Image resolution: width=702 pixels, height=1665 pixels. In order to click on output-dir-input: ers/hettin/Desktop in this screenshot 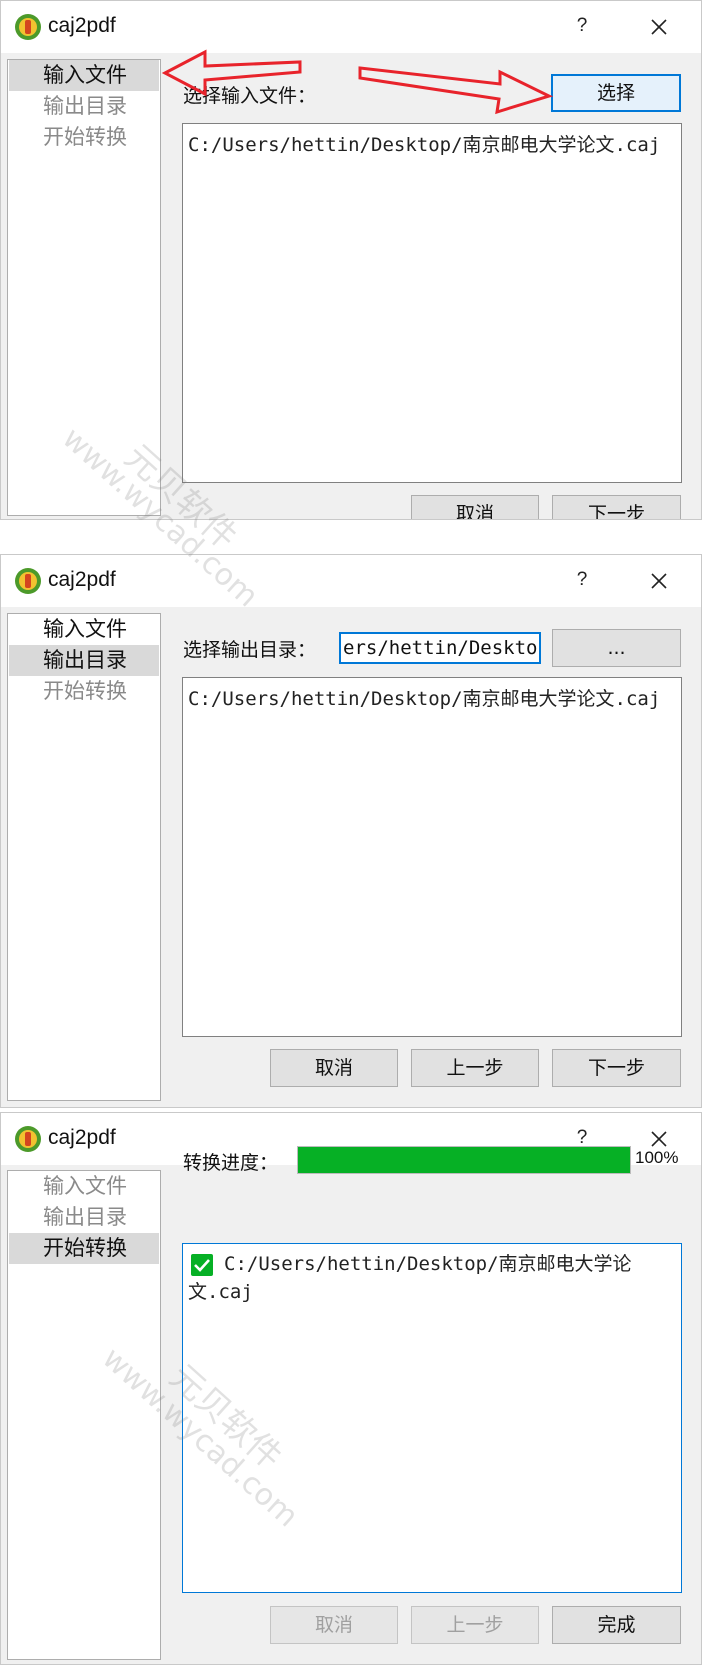, I will do `click(440, 648)`.